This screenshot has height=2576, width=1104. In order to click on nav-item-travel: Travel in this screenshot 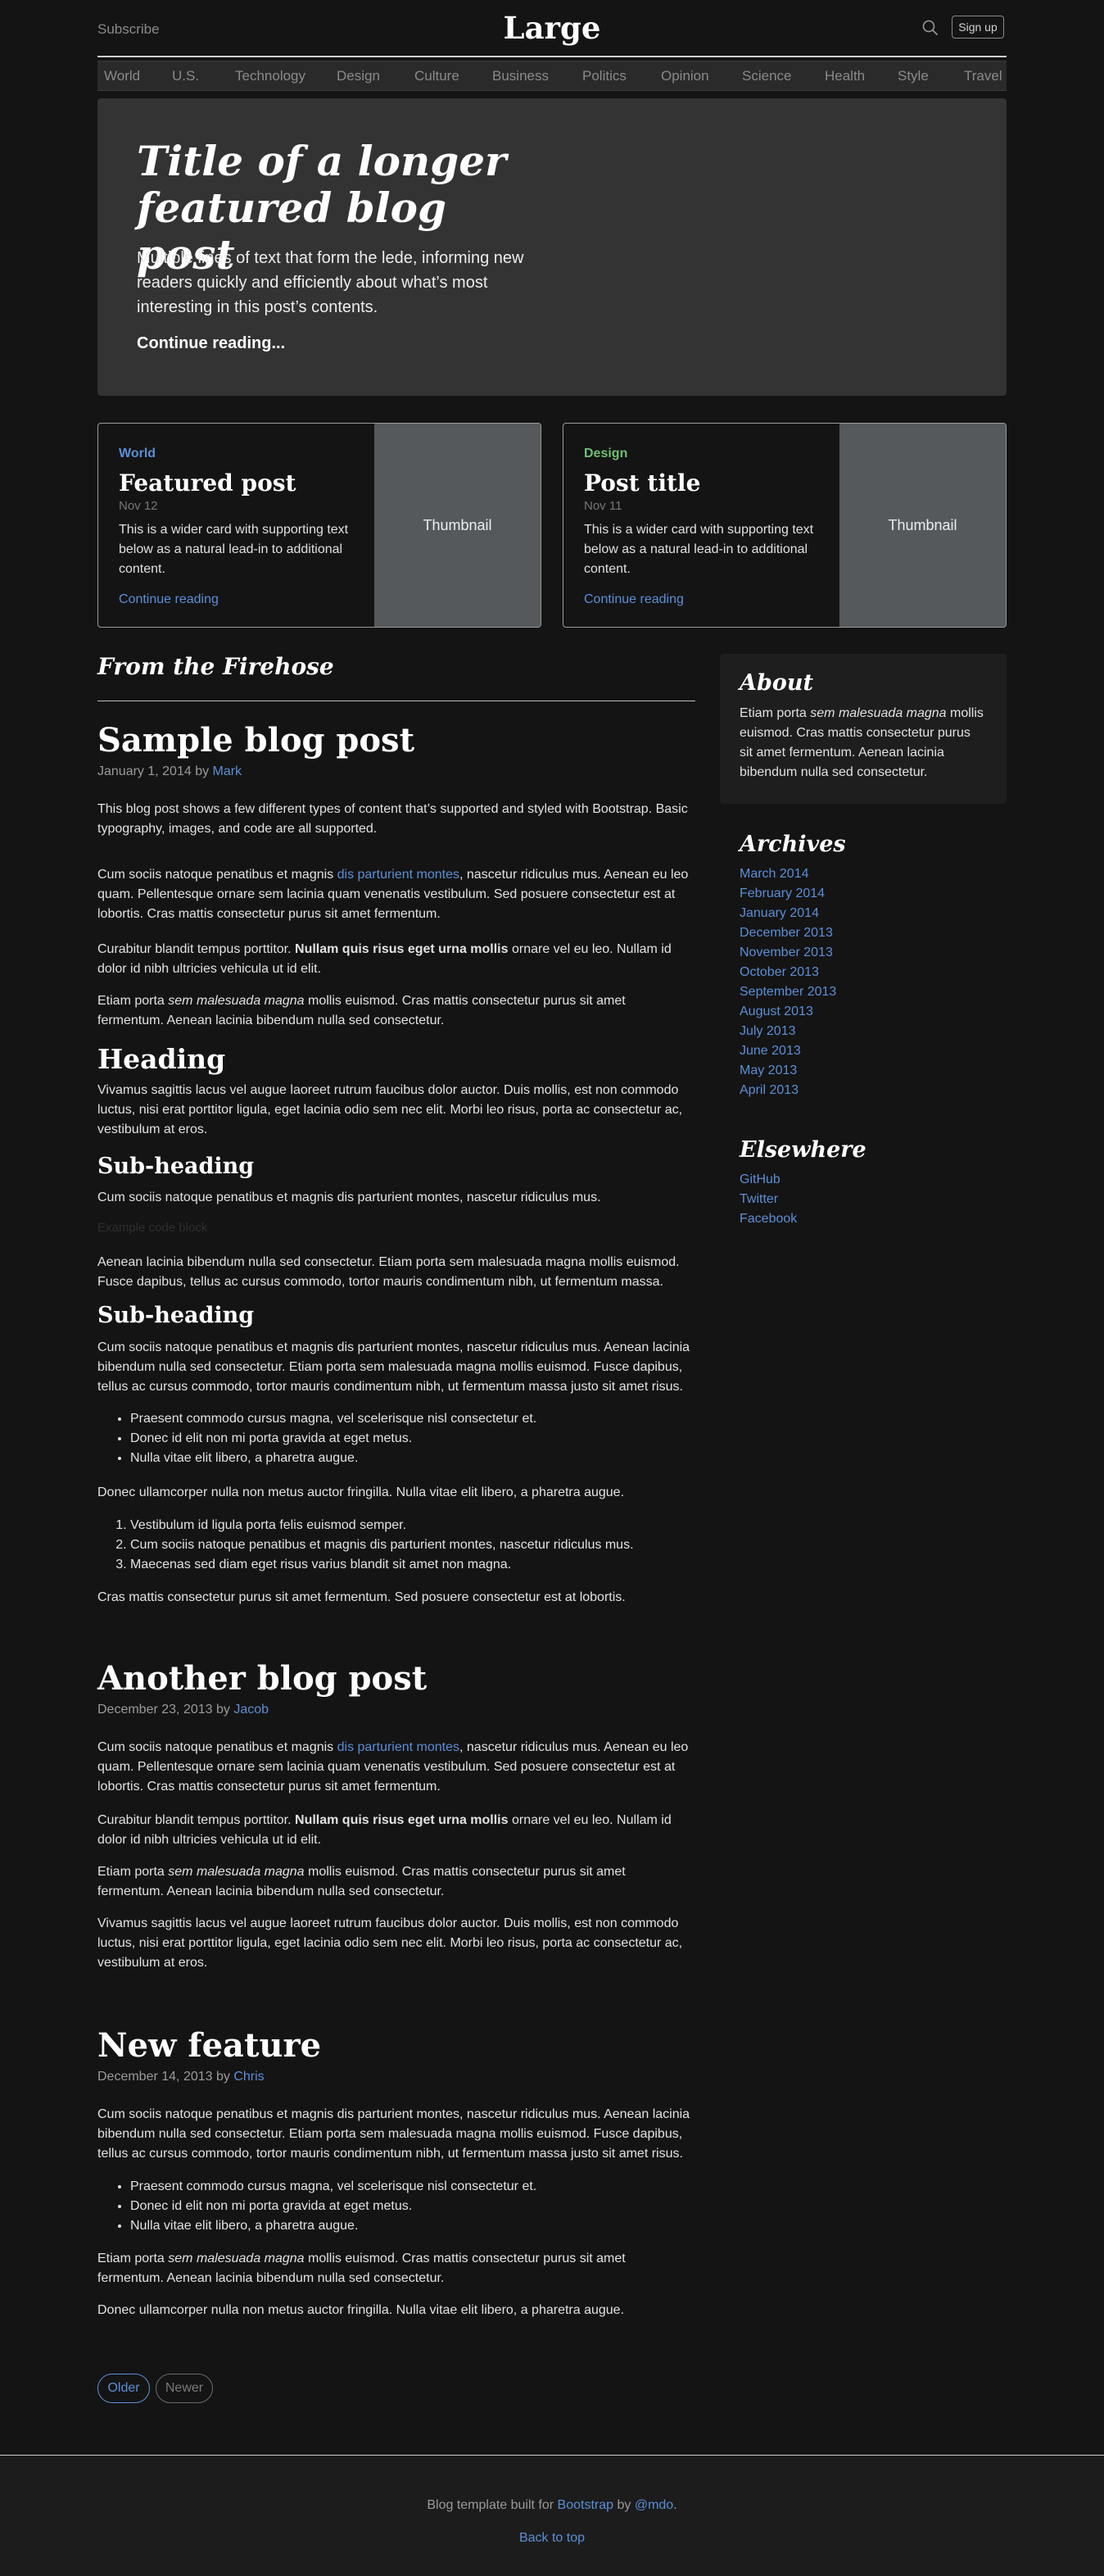, I will do `click(983, 76)`.